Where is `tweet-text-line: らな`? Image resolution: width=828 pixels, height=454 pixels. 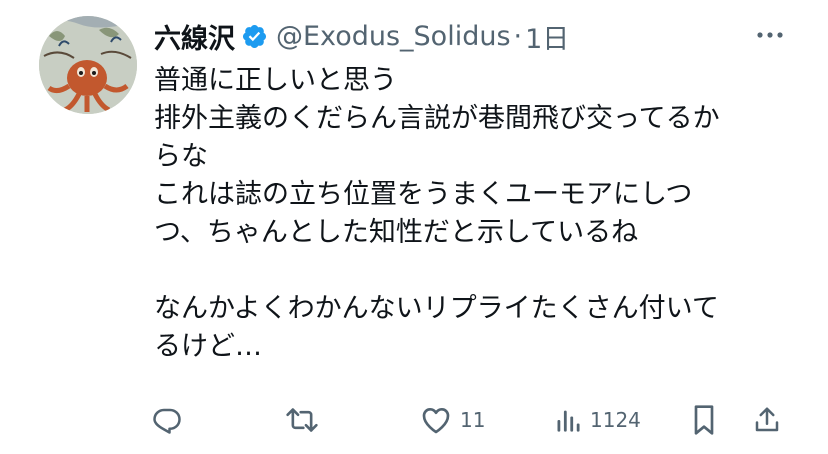
tweet-text-line: らな is located at coordinates (181, 156).